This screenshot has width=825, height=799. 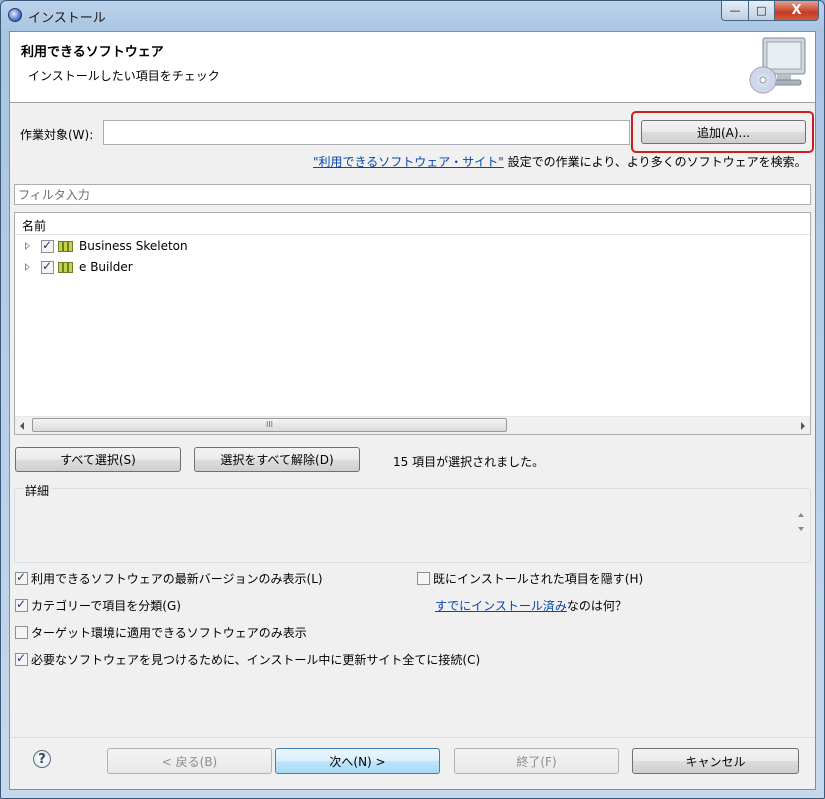 I want to click on title-bar: インストール — □ X, so click(x=412, y=16).